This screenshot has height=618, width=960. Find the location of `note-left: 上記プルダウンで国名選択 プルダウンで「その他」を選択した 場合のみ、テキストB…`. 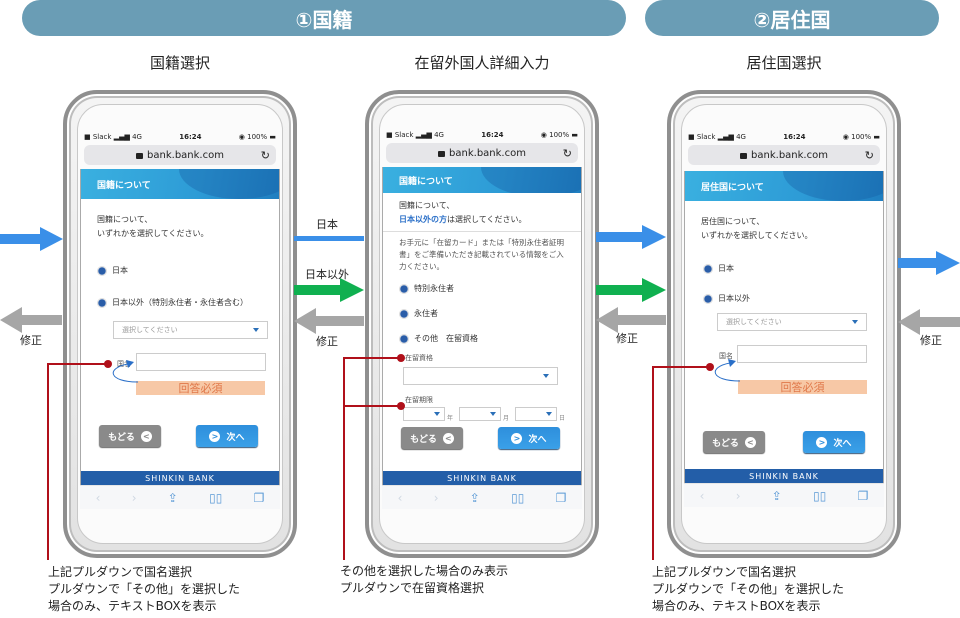

note-left: 上記プルダウンで国名選択 プルダウンで「その他」を選択した 場合のみ、テキストB… is located at coordinates (144, 589).